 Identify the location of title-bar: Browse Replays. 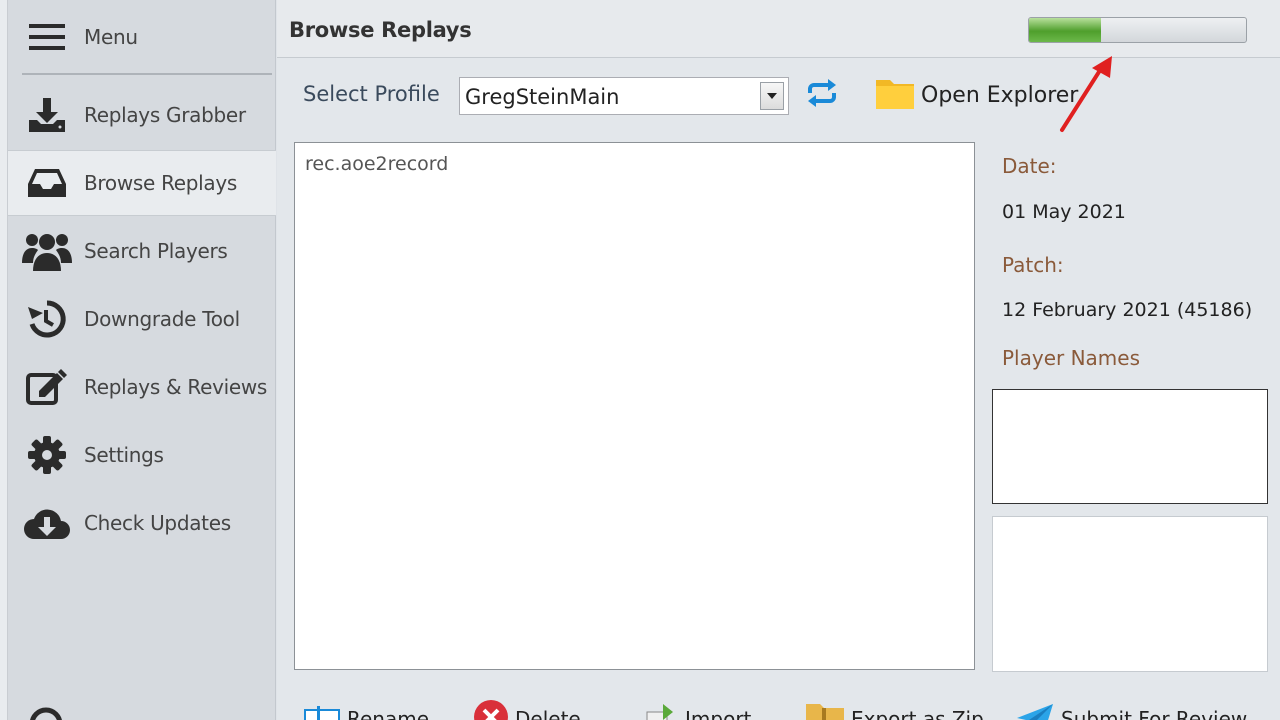
(778, 29).